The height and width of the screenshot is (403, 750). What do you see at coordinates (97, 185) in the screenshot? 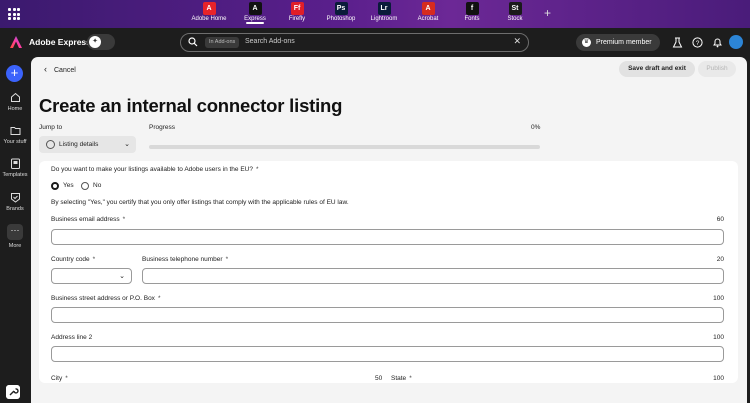
I see `radio-no-label: No` at bounding box center [97, 185].